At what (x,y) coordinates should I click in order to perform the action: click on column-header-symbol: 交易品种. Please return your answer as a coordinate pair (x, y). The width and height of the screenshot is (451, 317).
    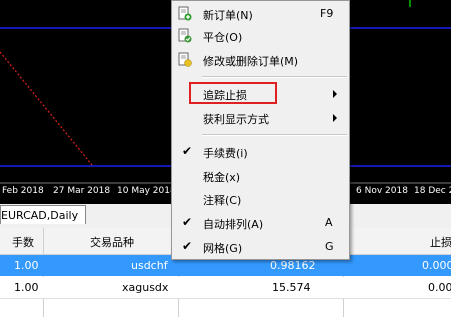
    Looking at the image, I should click on (112, 242).